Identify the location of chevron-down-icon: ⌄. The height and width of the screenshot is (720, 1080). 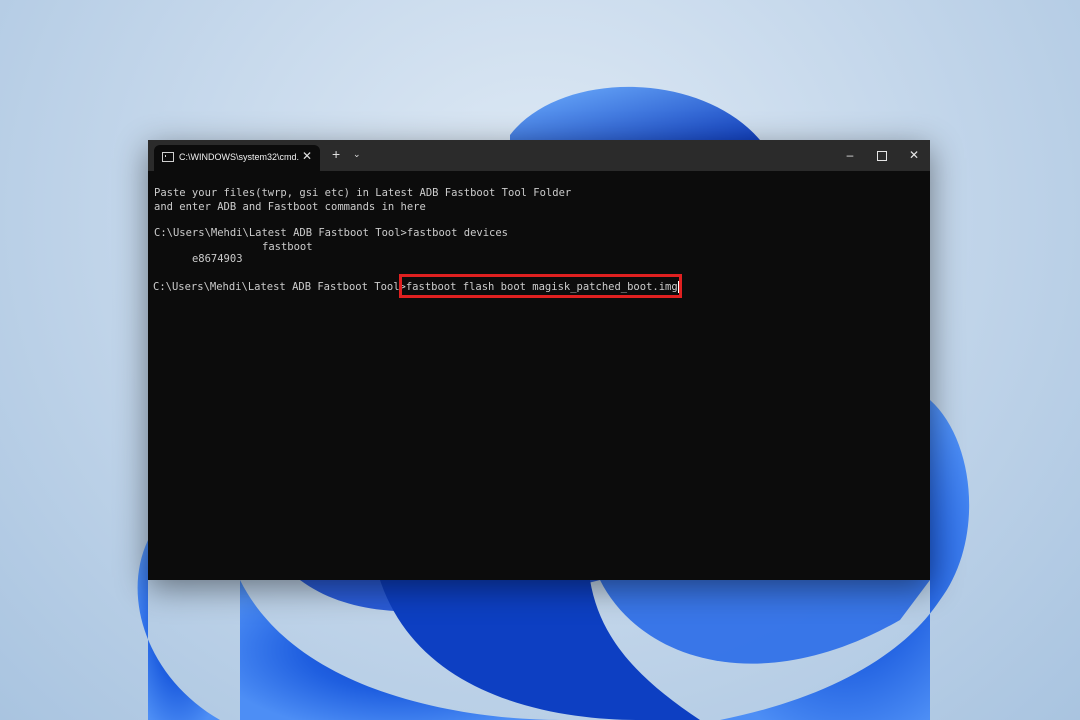
(357, 154).